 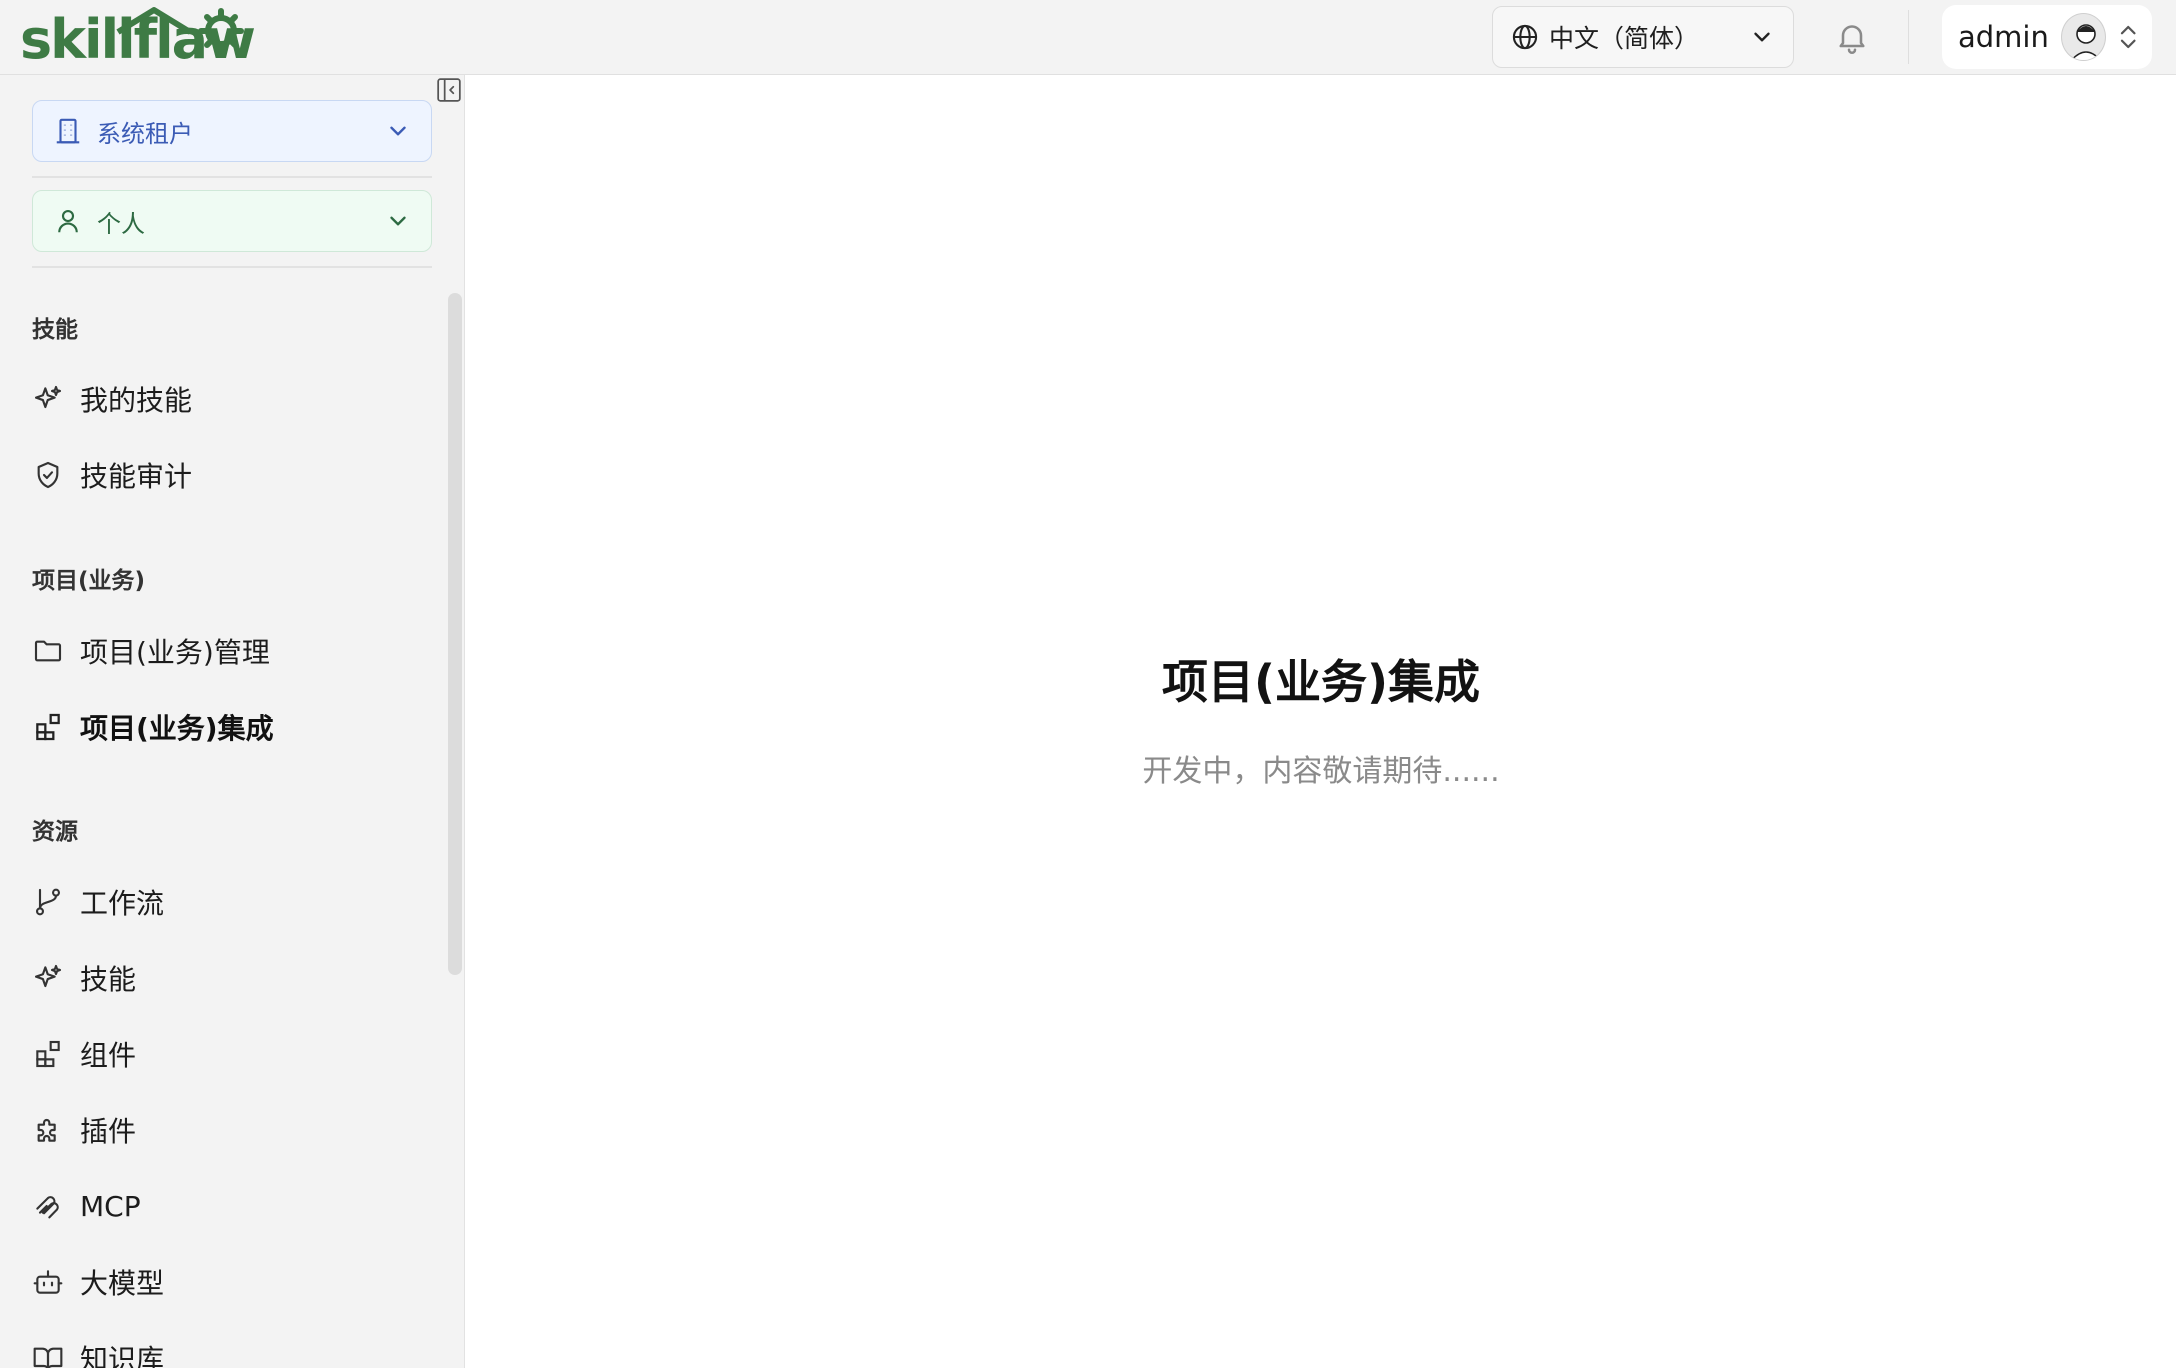 I want to click on user-name: admin, so click(x=2003, y=37).